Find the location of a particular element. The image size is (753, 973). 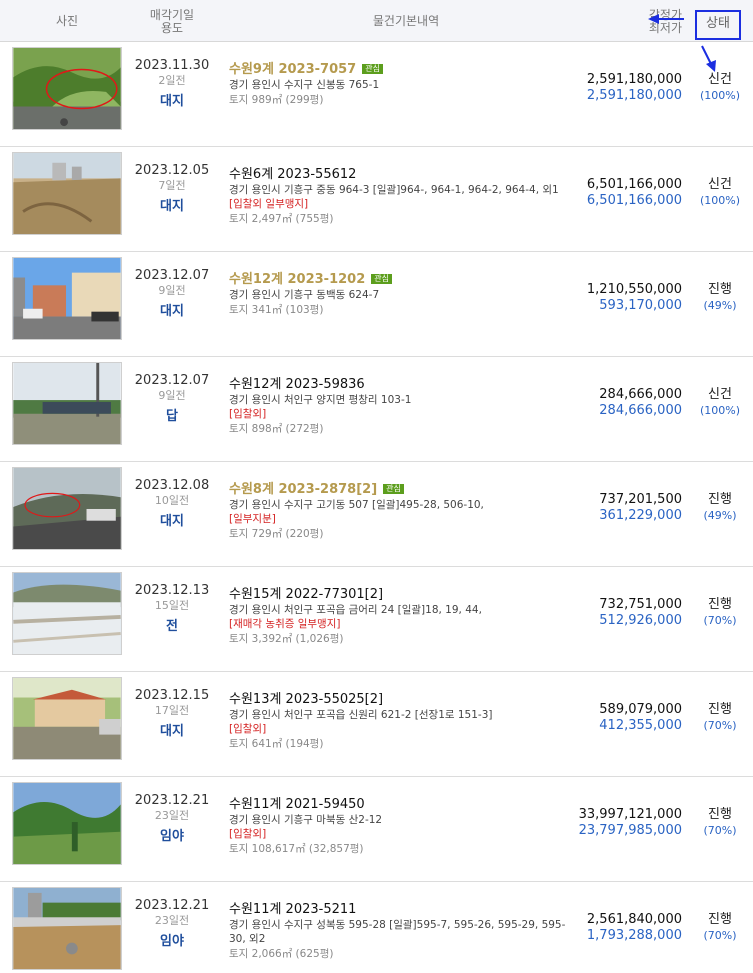

special-conditions: [입찰외 일부맹지] is located at coordinates (269, 204).